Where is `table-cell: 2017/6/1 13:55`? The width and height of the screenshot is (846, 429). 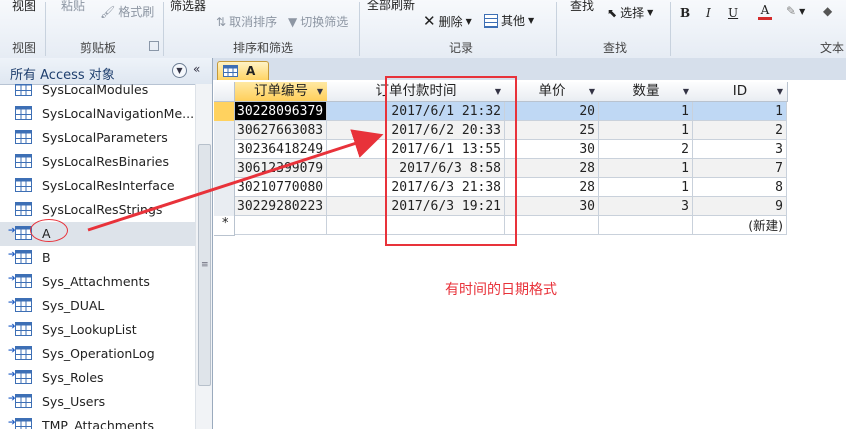
table-cell: 2017/6/1 13:55 is located at coordinates (416, 149).